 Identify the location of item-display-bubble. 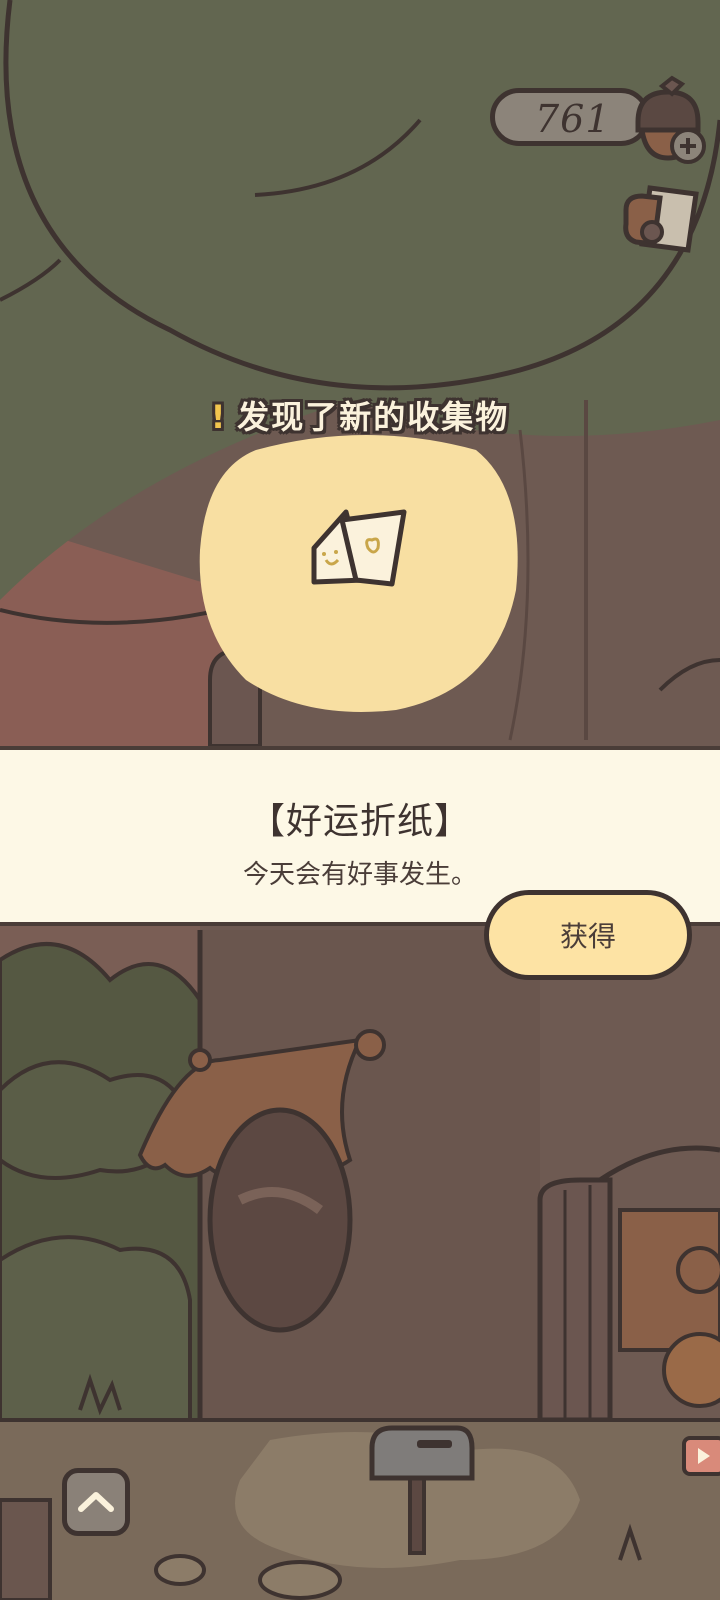
(358, 573).